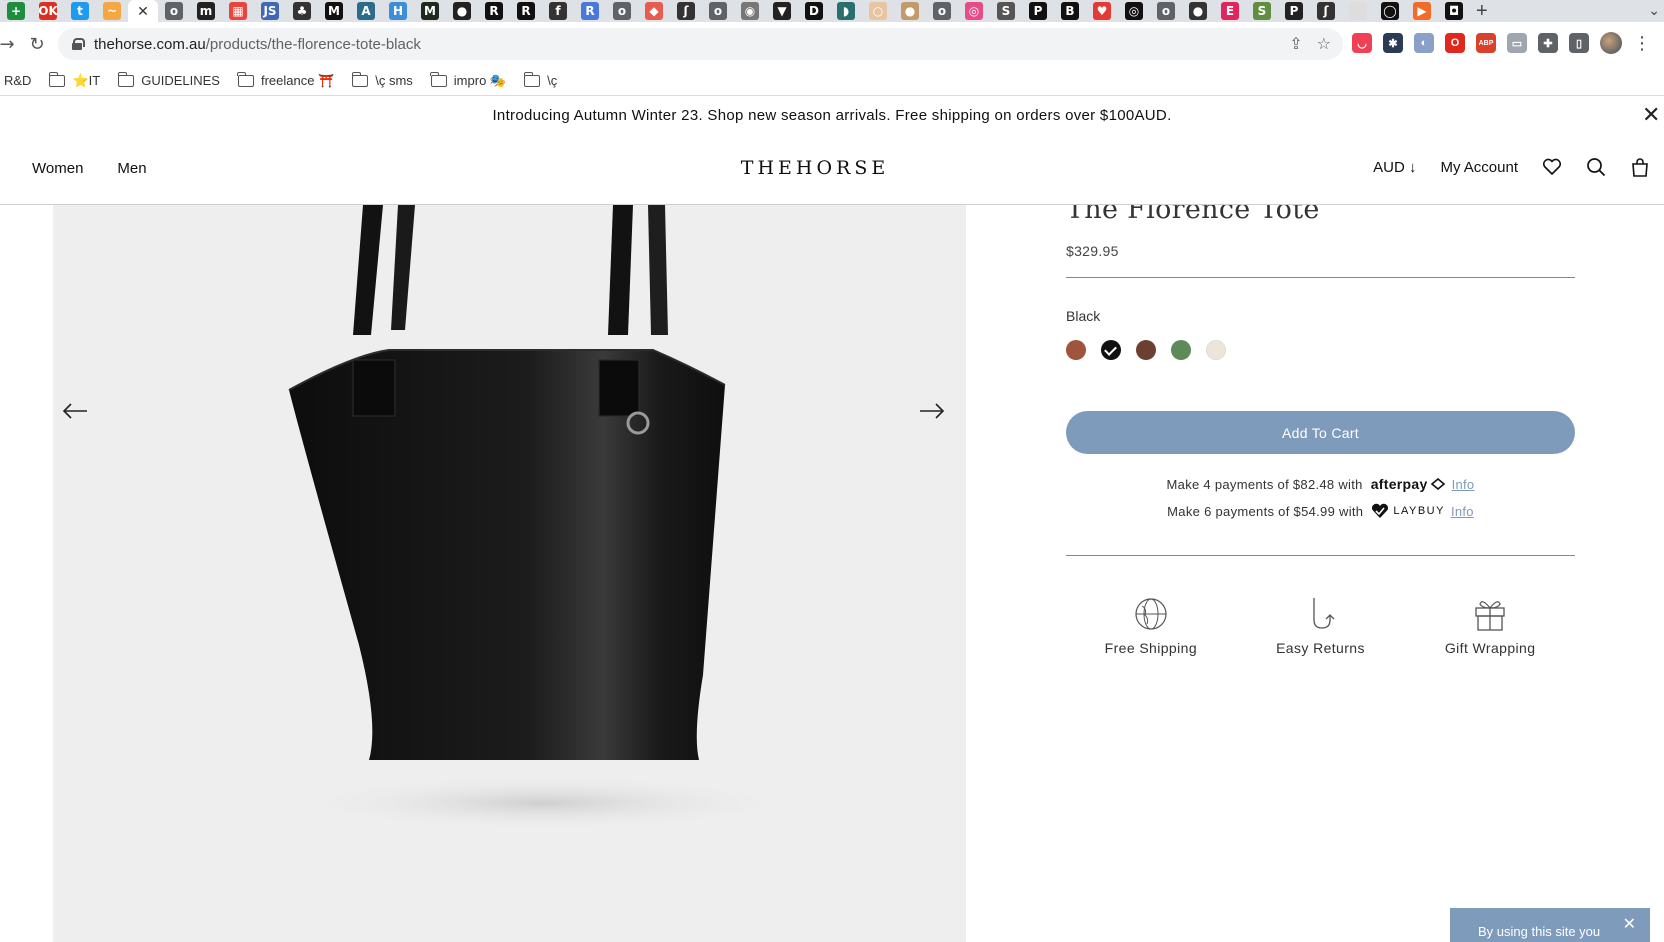 This screenshot has width=1664, height=942. What do you see at coordinates (1462, 511) in the screenshot?
I see `laybuy-info-link: Info` at bounding box center [1462, 511].